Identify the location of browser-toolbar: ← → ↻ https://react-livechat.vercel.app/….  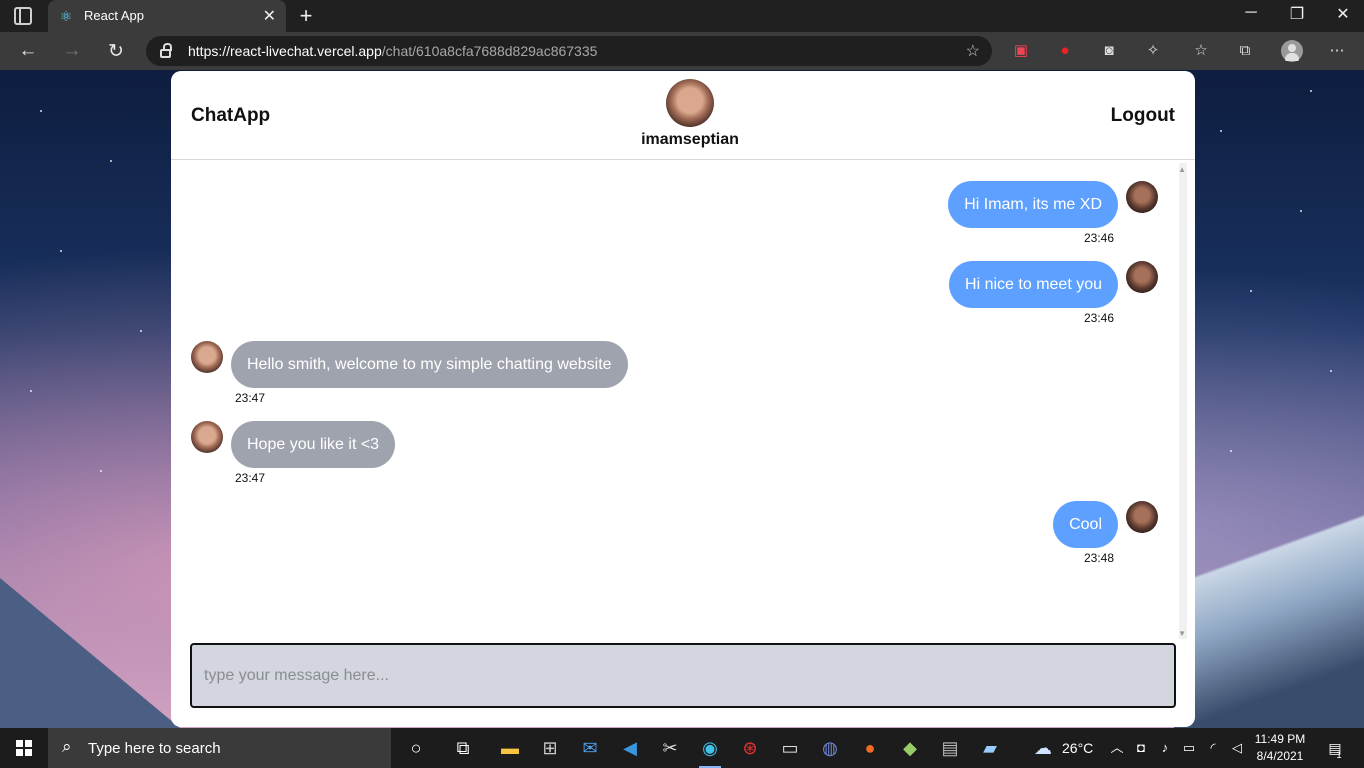
(682, 51).